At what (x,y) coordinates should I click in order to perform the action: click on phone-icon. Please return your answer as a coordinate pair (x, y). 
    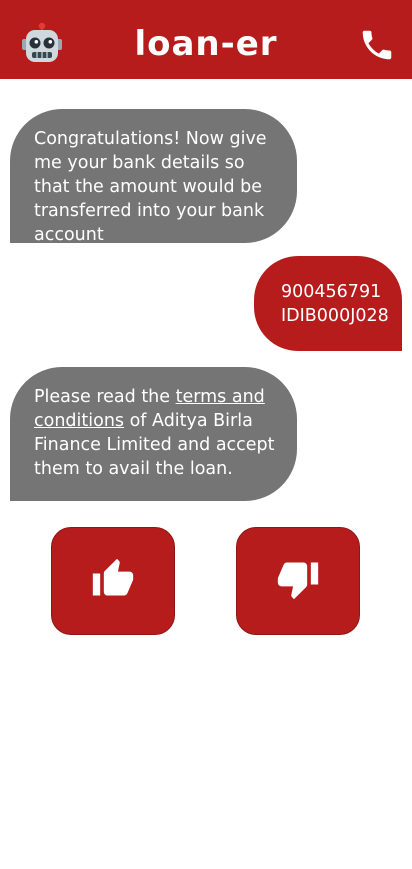
    Looking at the image, I should click on (377, 45).